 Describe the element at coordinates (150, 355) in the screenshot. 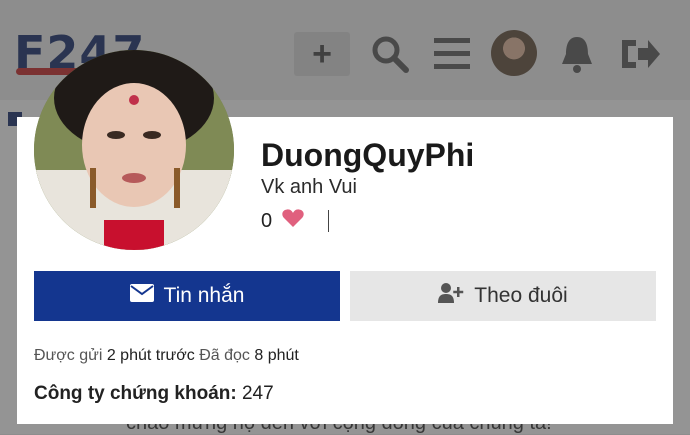

I see `posted-value: 2 phút trước` at that location.